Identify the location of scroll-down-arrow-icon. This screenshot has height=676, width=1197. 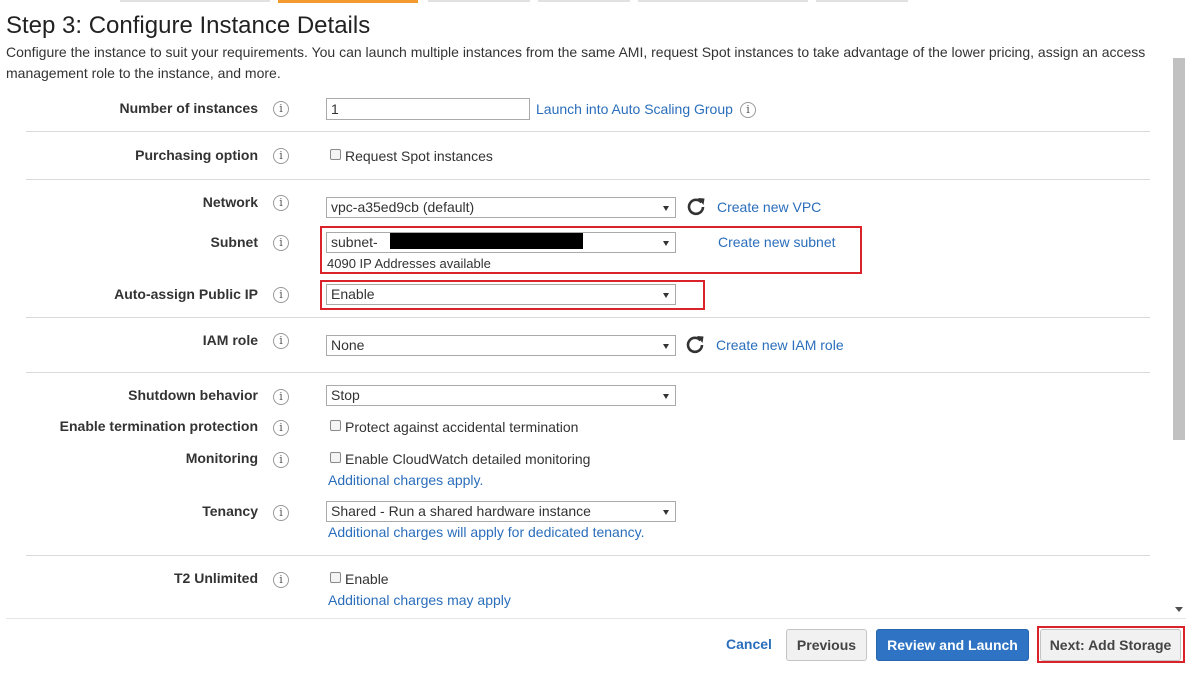
(1179, 609).